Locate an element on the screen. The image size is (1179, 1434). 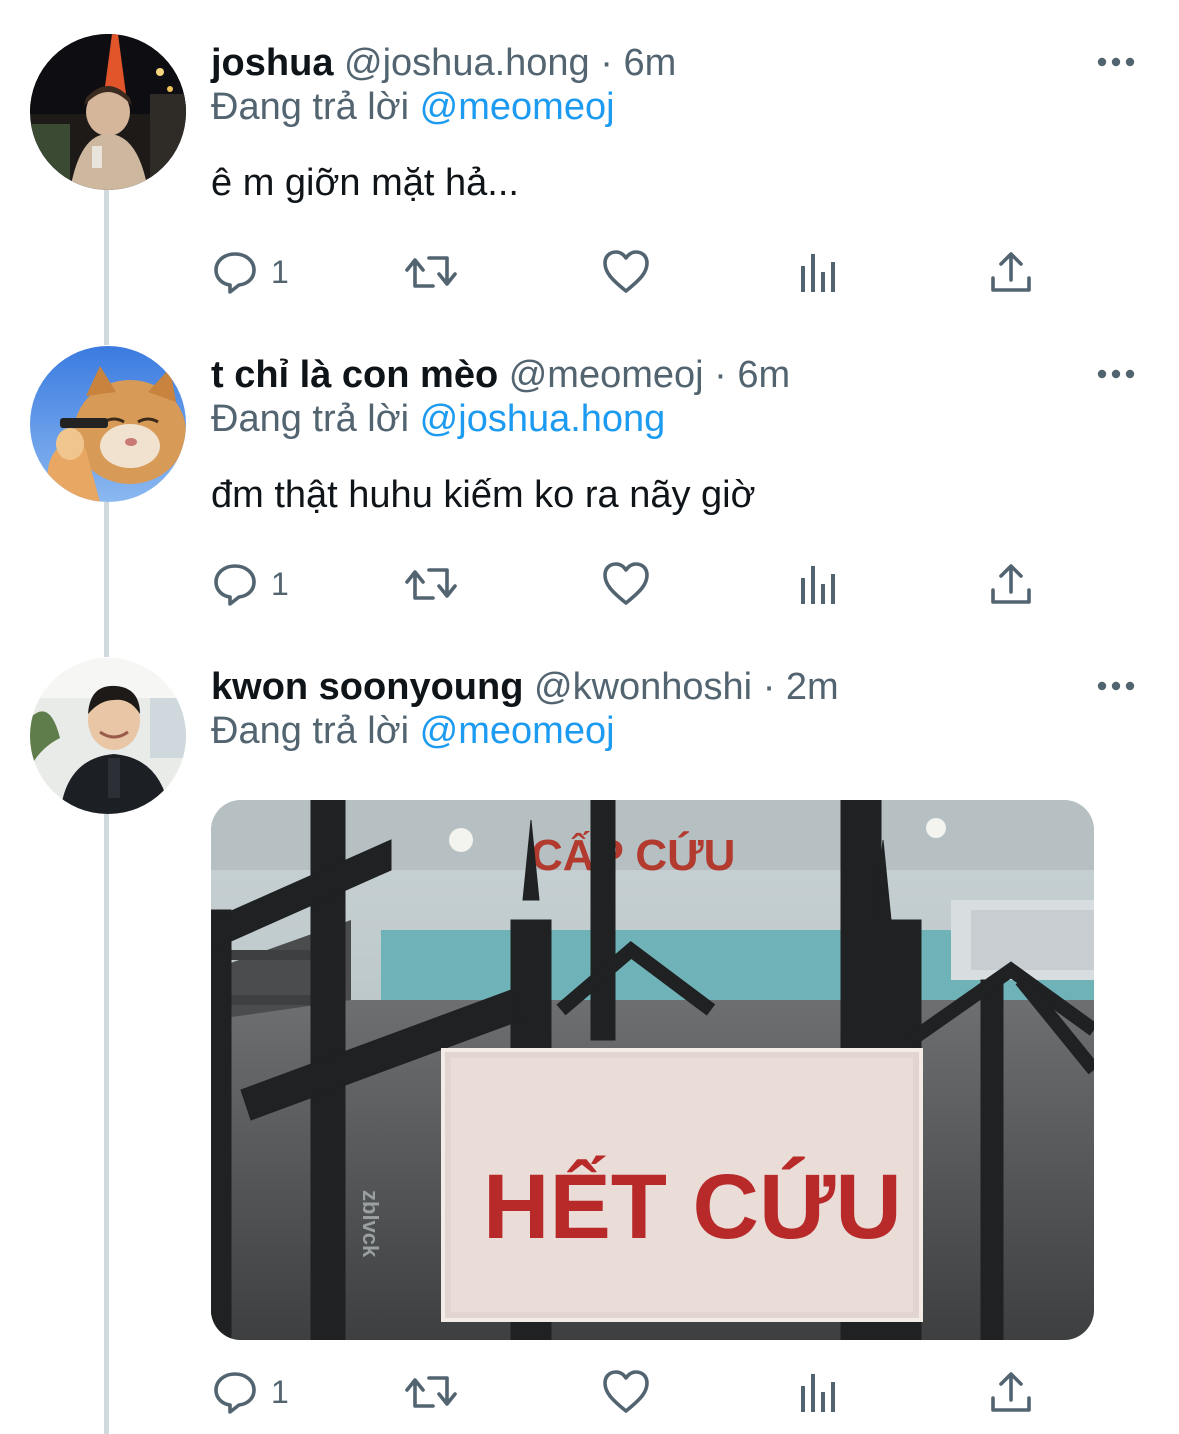
tweet-text: đm thật huhu kiếm ko ra nãy giờ is located at coordinates (483, 495).